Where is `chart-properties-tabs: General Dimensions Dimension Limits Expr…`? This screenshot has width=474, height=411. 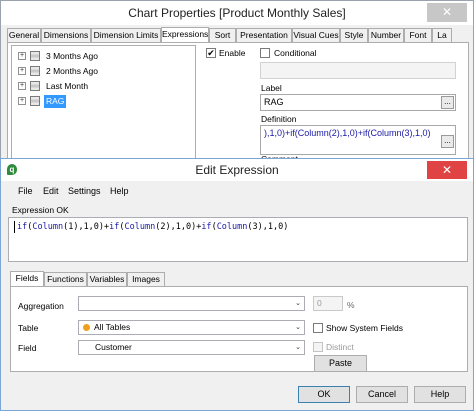
chart-properties-tabs: General Dimensions Dimension Limits Expr… is located at coordinates (238, 35).